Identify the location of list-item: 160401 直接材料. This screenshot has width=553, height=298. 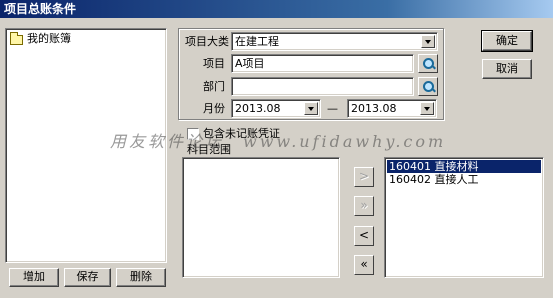
(464, 166).